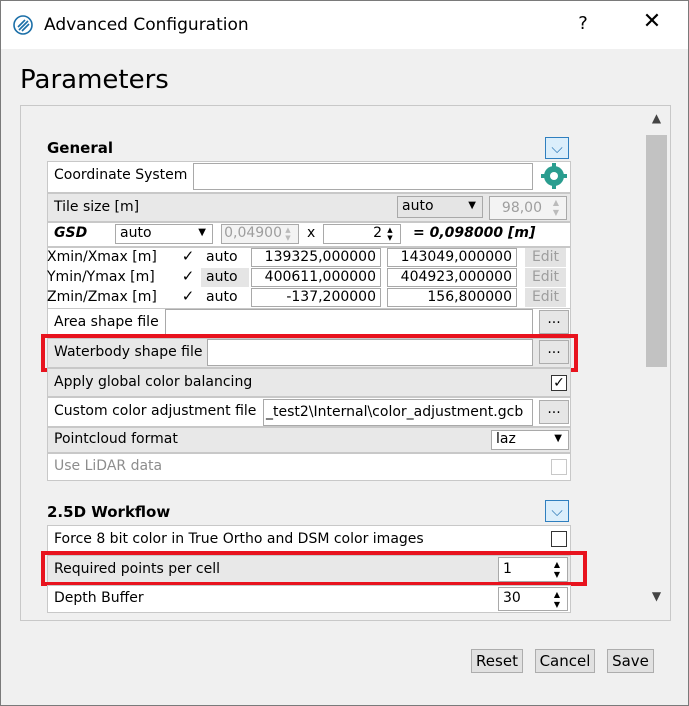 The width and height of the screenshot is (689, 706). Describe the element at coordinates (630, 661) in the screenshot. I see `save-button: Save` at that location.